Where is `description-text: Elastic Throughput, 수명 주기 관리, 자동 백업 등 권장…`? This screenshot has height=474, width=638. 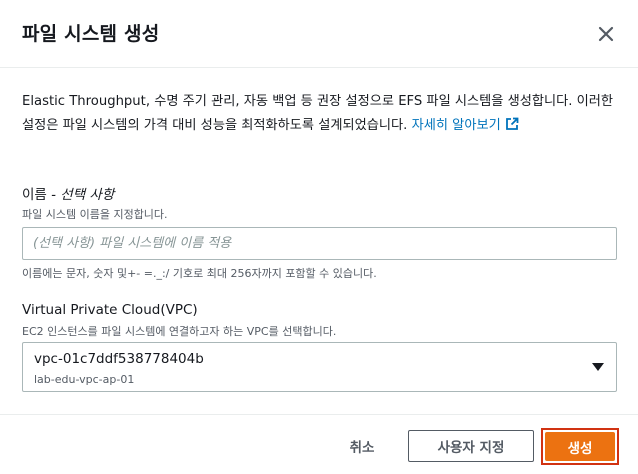 description-text: Elastic Throughput, 수명 주기 관리, 자동 백업 등 권장… is located at coordinates (318, 113).